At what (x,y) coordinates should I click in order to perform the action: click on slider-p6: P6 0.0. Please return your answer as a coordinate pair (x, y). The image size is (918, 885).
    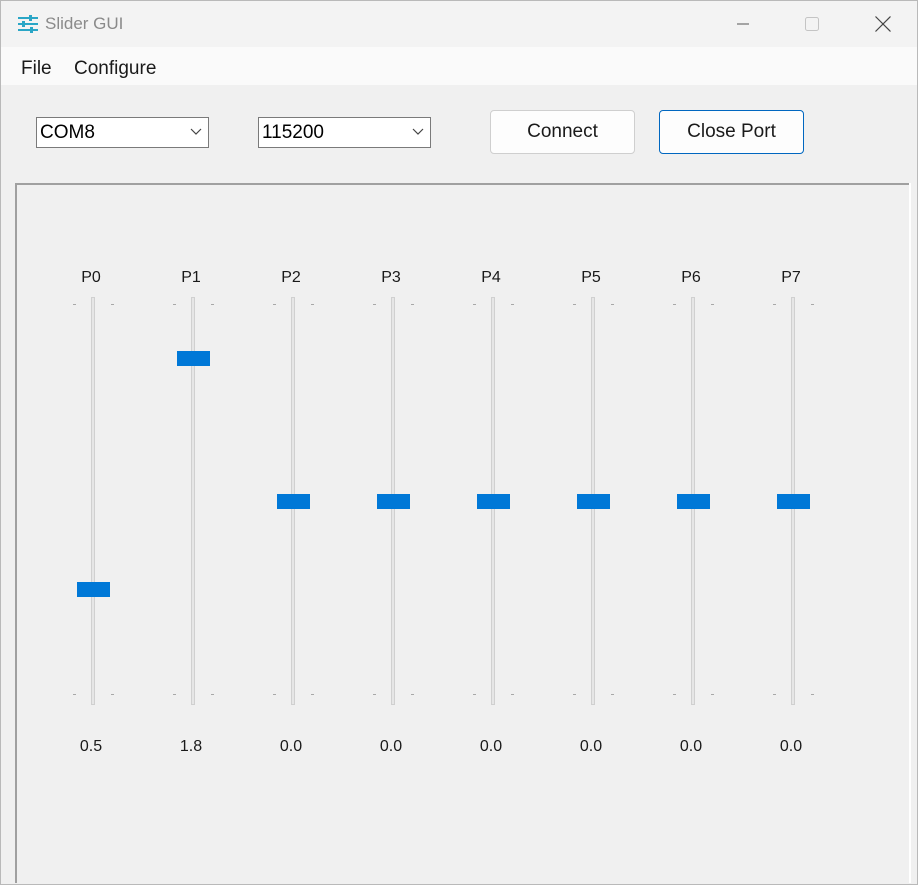
    Looking at the image, I should click on (691, 534).